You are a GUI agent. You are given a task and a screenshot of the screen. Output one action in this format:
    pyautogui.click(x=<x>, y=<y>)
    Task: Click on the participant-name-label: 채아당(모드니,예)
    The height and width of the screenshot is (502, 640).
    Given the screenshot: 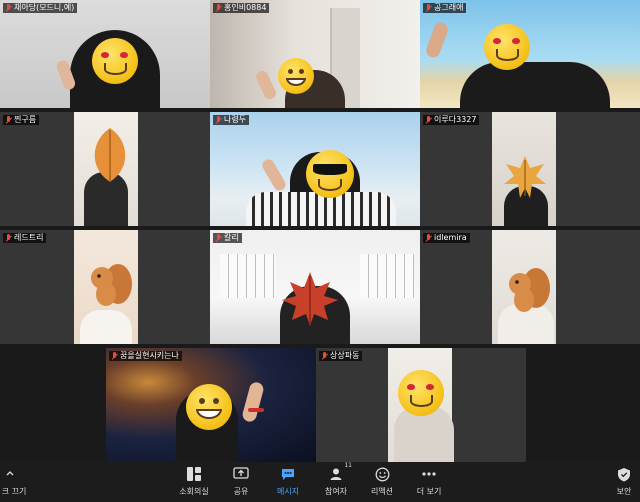 What is the action you would take?
    pyautogui.click(x=40, y=8)
    